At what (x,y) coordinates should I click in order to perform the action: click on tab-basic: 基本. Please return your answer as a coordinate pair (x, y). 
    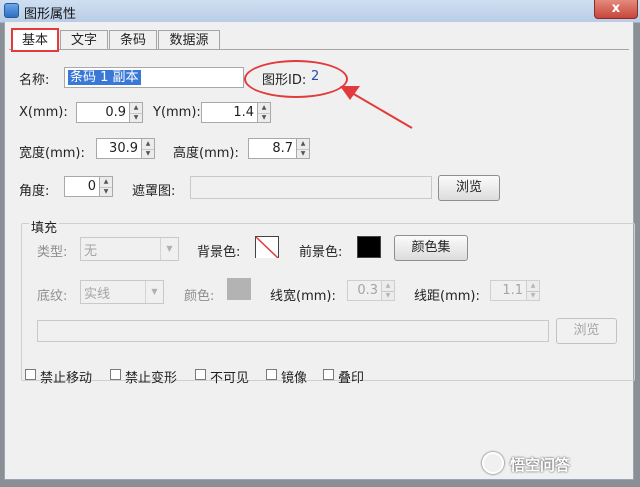
    Looking at the image, I should click on (35, 40).